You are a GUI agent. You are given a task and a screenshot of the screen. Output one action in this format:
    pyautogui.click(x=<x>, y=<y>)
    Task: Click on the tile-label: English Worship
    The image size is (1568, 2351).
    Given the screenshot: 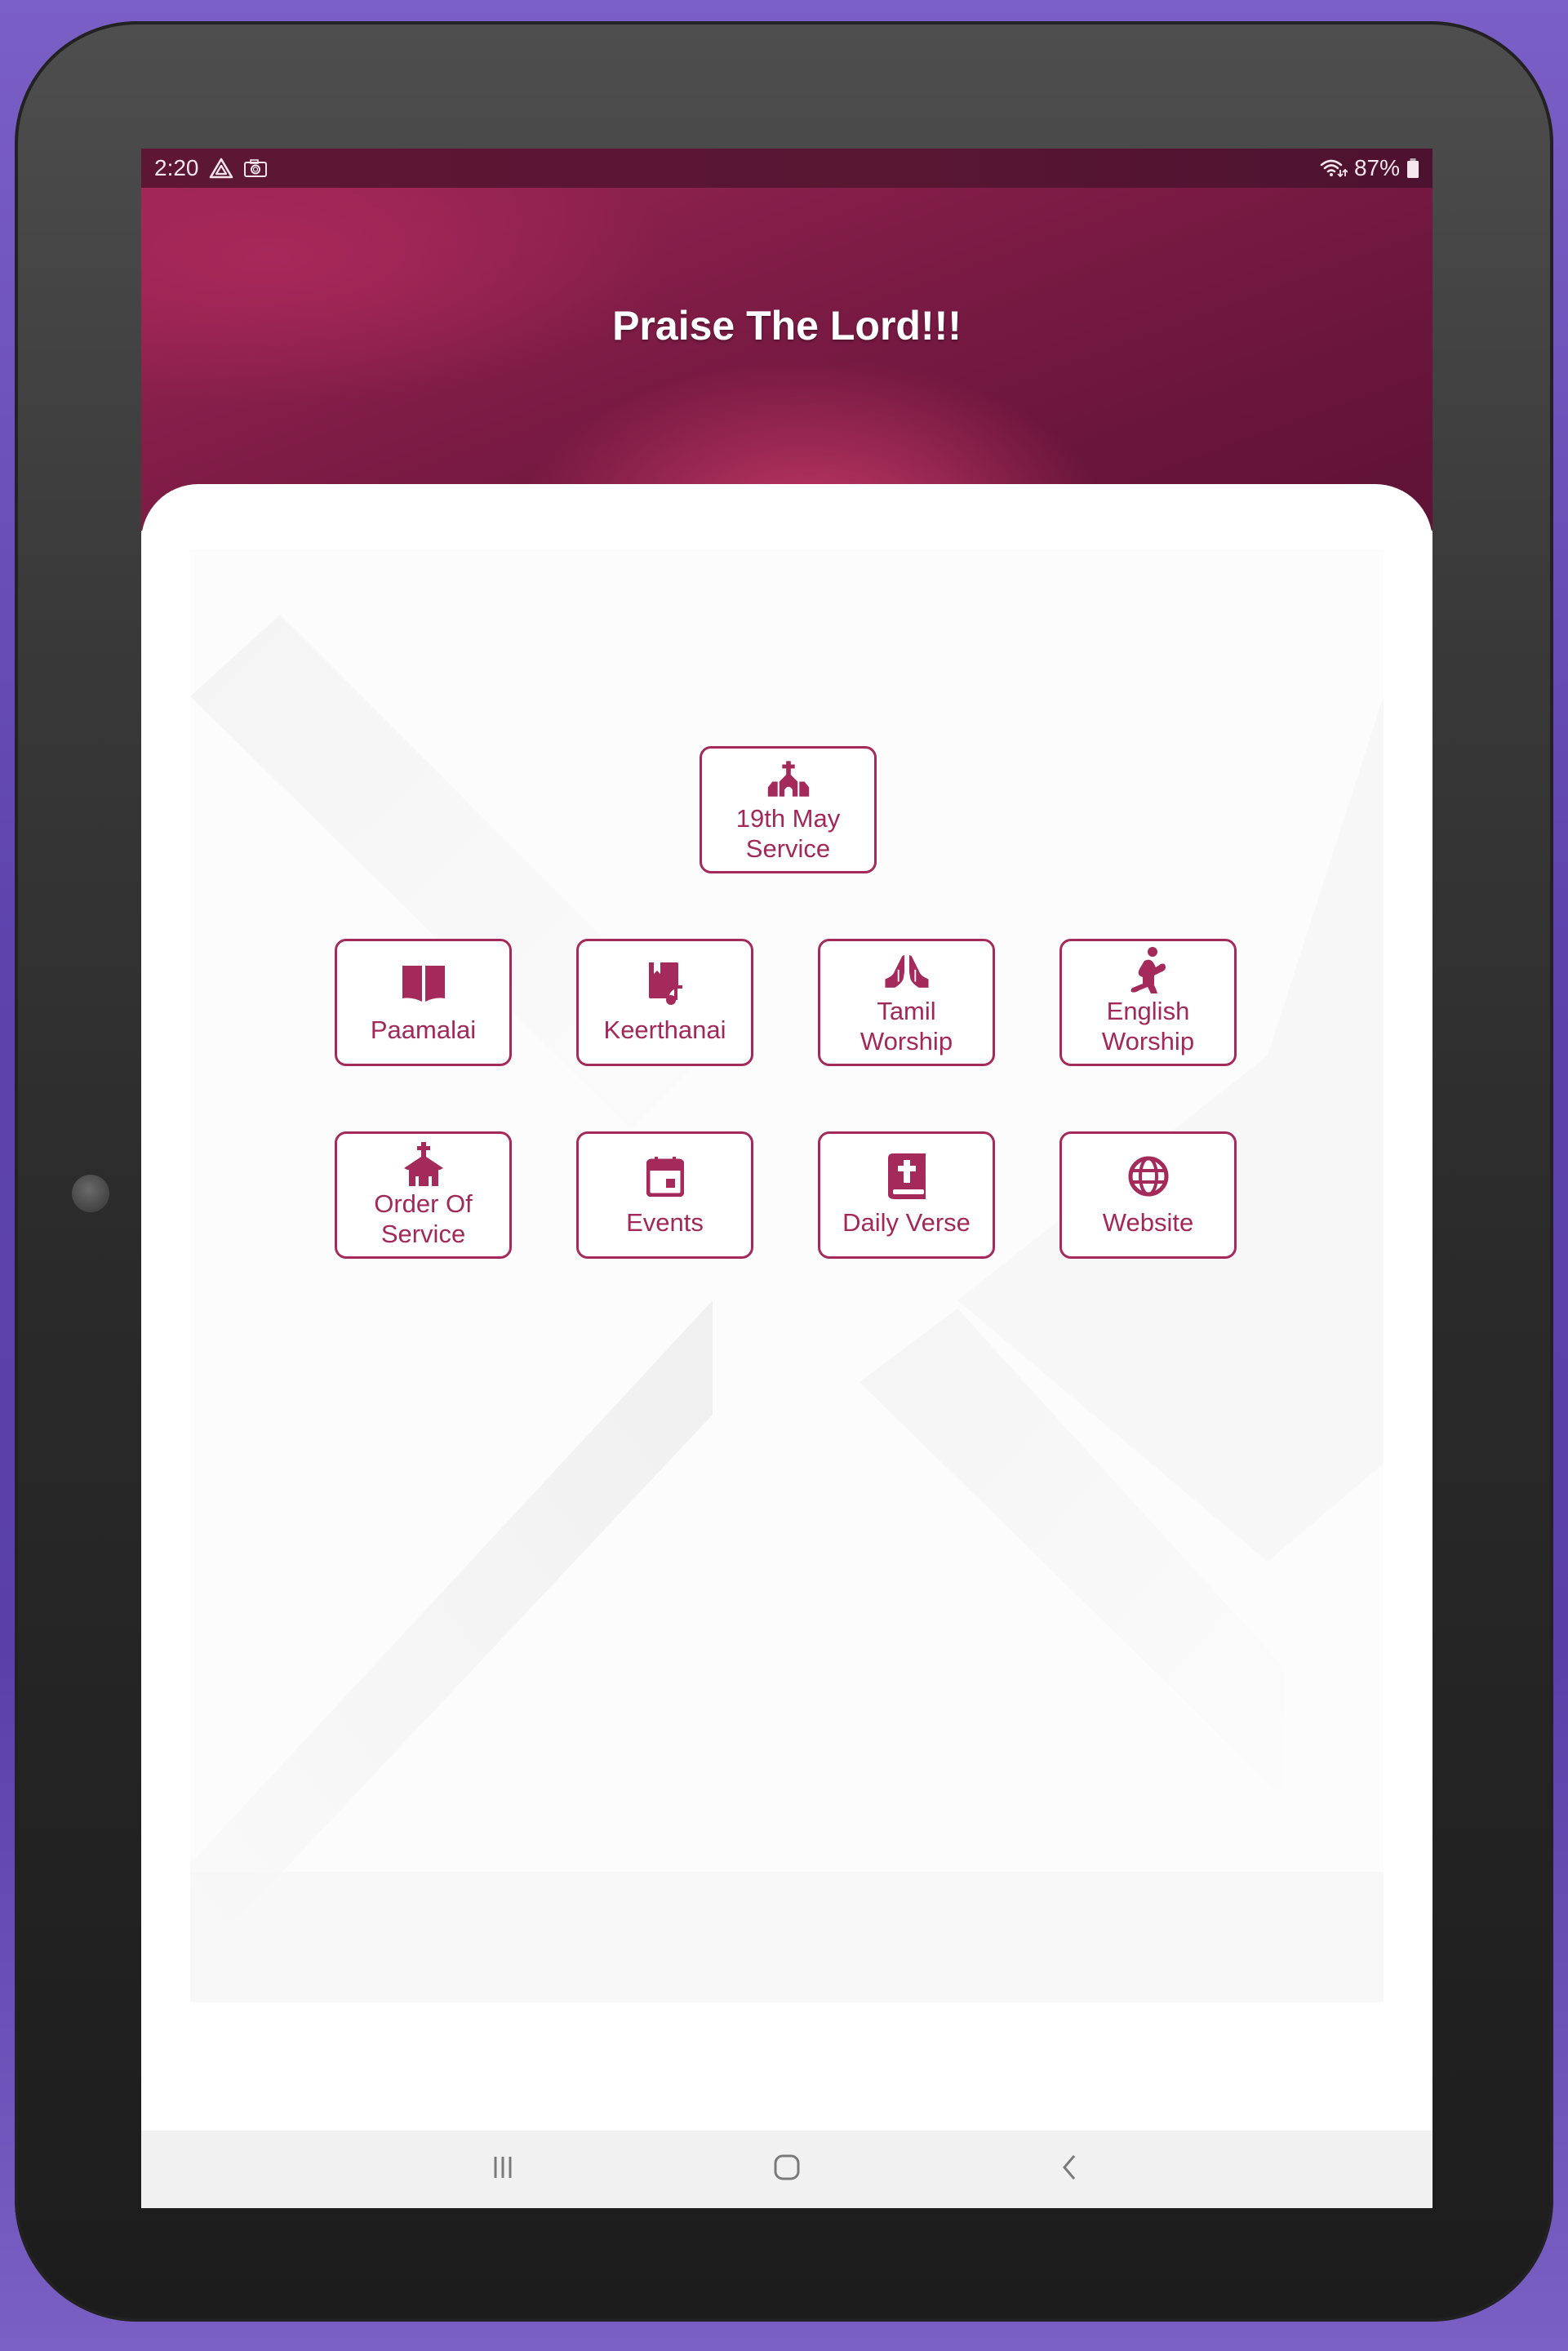 What is the action you would take?
    pyautogui.click(x=1148, y=1026)
    